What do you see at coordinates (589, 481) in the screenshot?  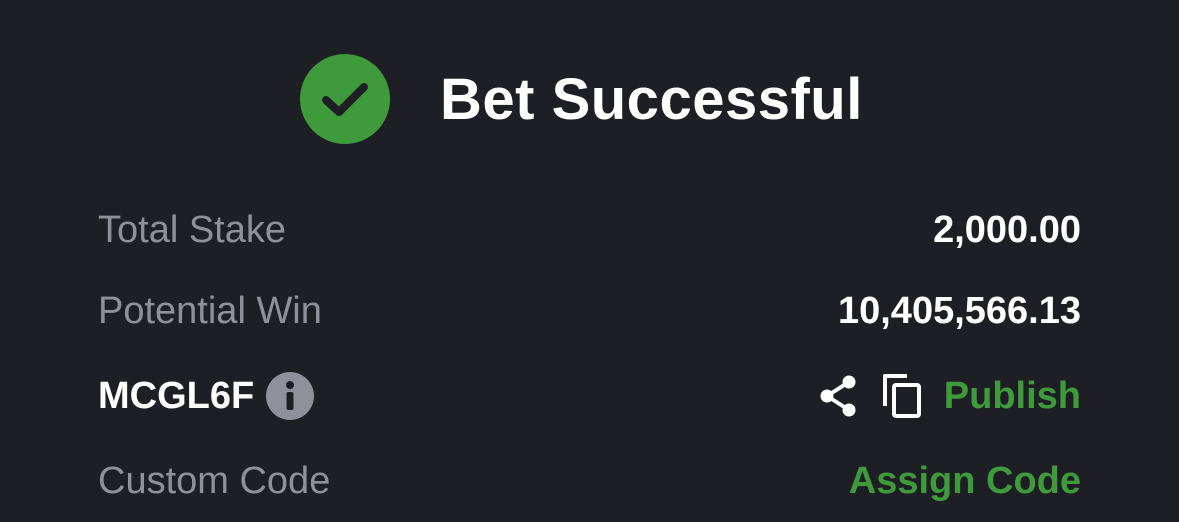 I see `custom-code-row: Custom Code Assign Code` at bounding box center [589, 481].